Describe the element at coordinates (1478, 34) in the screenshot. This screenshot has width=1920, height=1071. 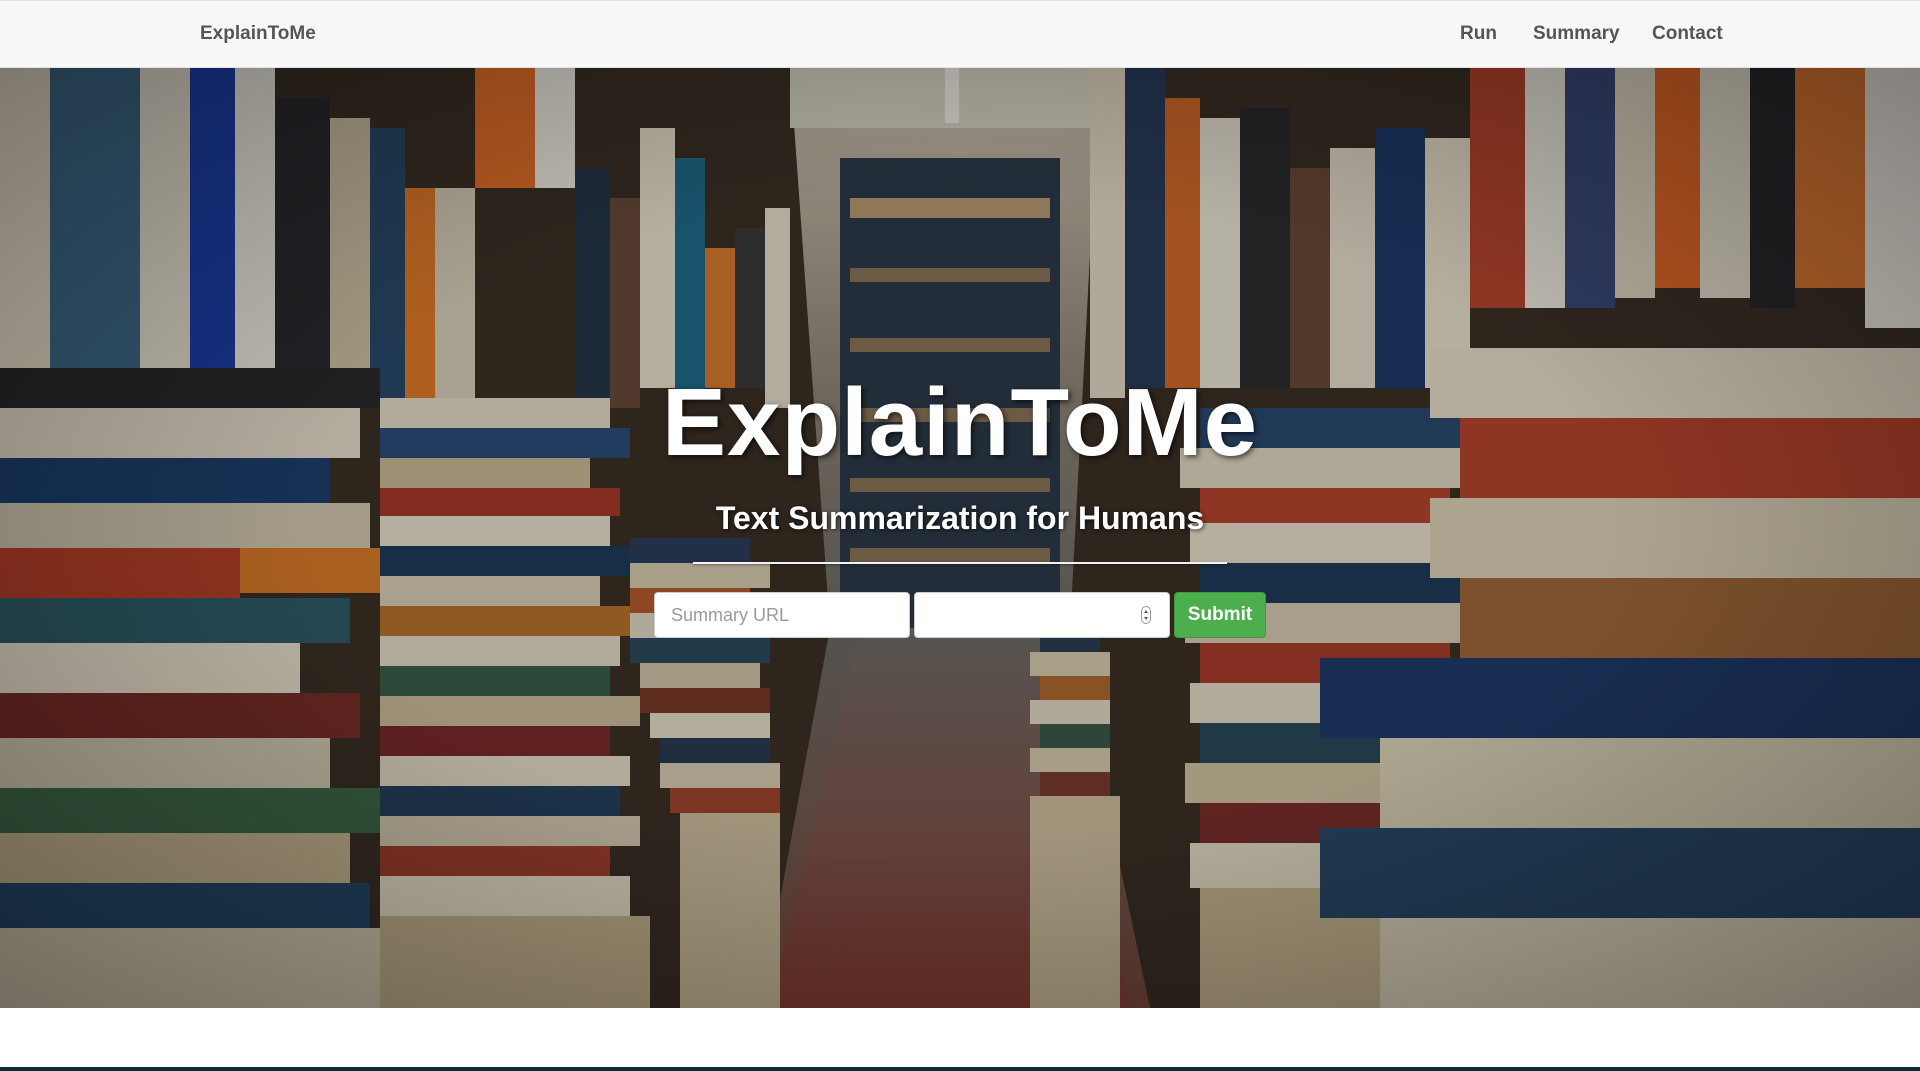
I see `nav-link-run: Run` at that location.